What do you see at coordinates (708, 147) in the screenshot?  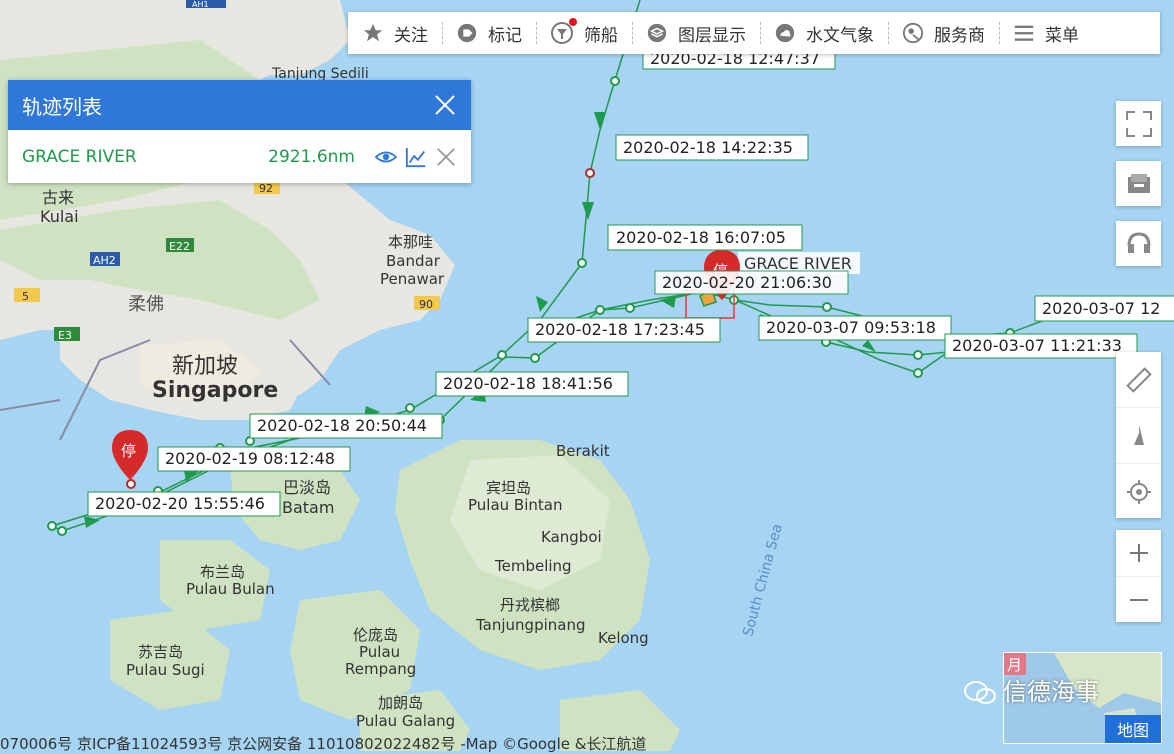 I see `timestamp-label: 2020-02-18 14:22:35` at bounding box center [708, 147].